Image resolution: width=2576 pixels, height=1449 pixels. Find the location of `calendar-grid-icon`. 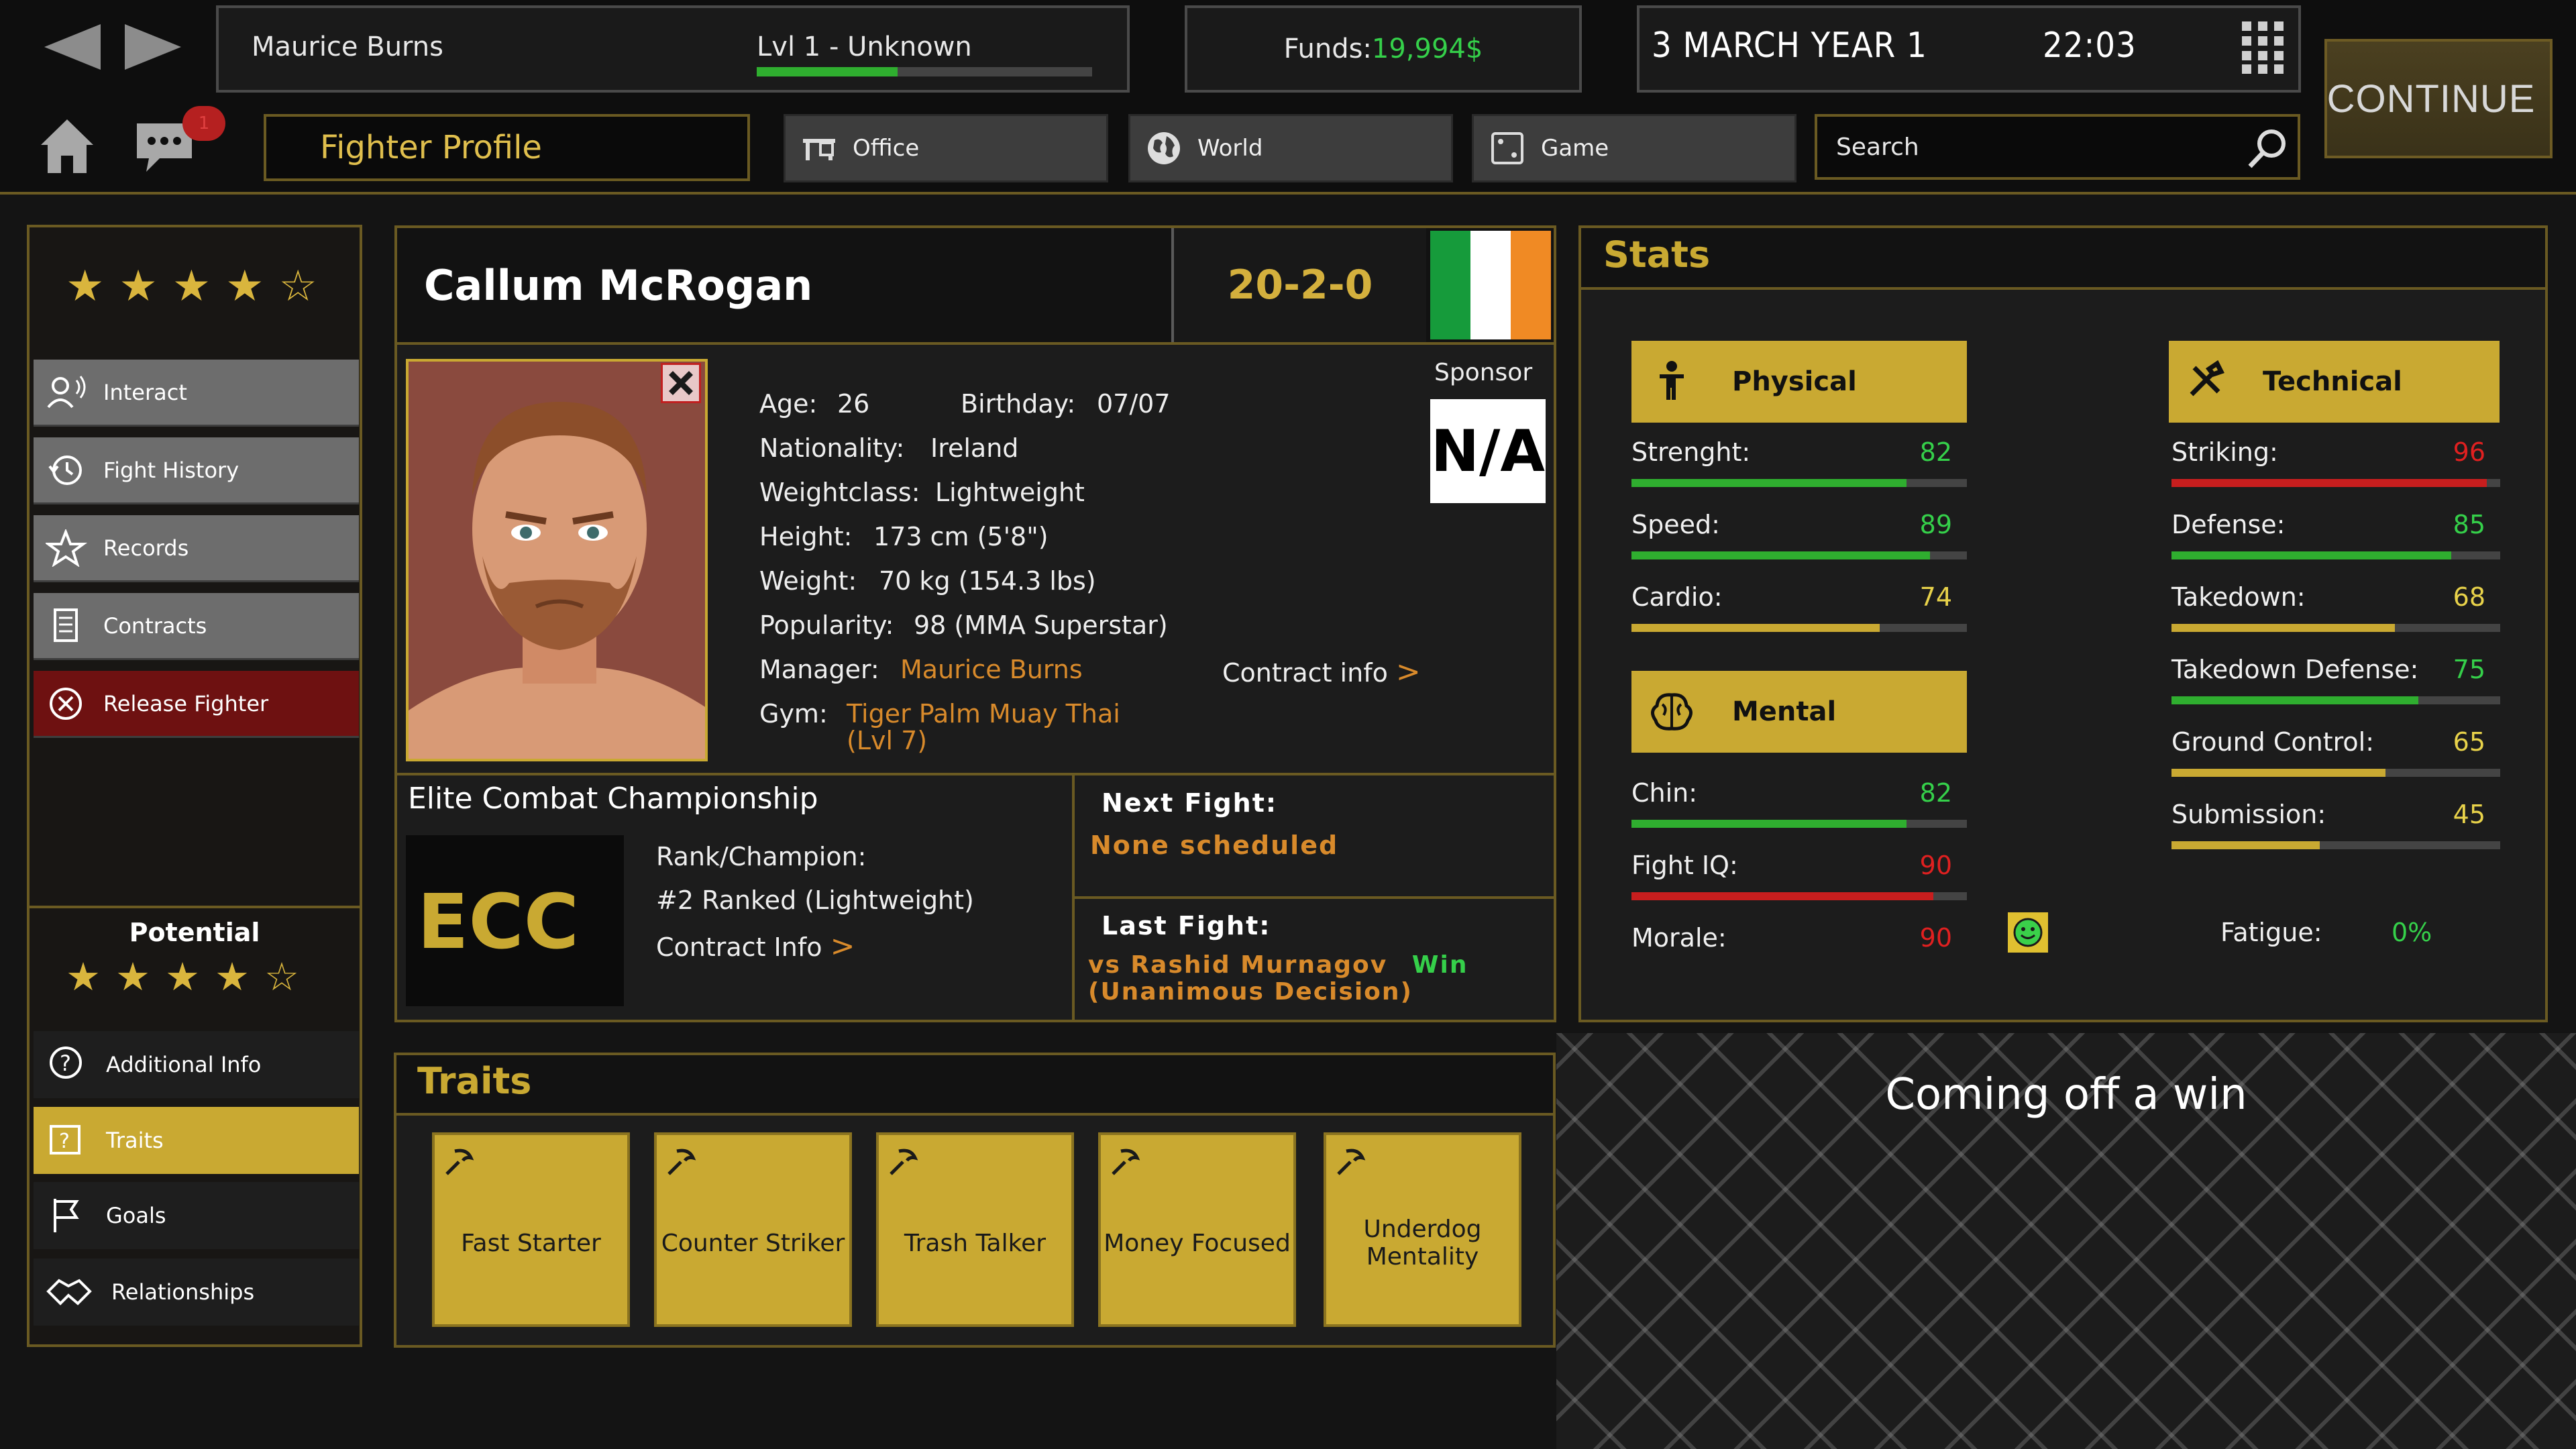

calendar-grid-icon is located at coordinates (2264, 47).